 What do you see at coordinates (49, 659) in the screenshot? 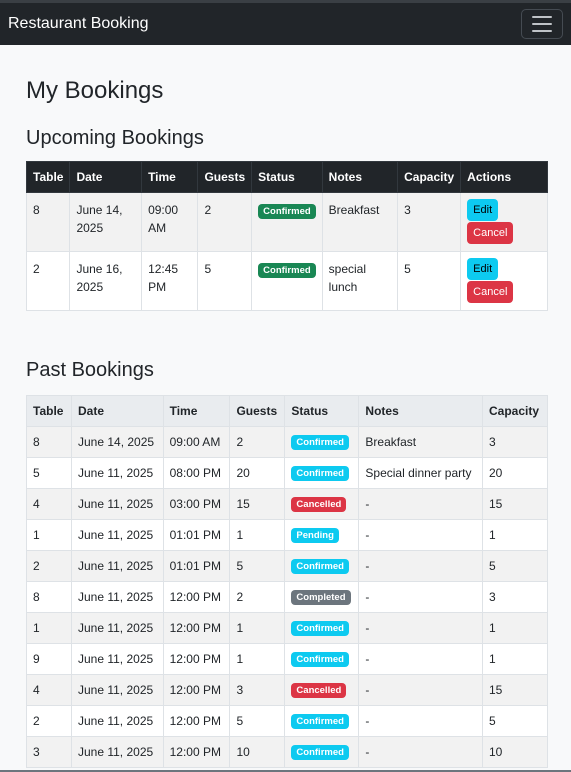
I see `cell-table: 9` at bounding box center [49, 659].